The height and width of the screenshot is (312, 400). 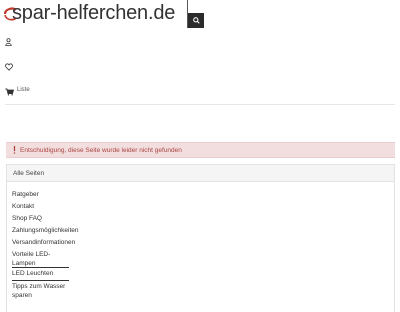 I want to click on link-kontakt: Kontakt, so click(x=23, y=207).